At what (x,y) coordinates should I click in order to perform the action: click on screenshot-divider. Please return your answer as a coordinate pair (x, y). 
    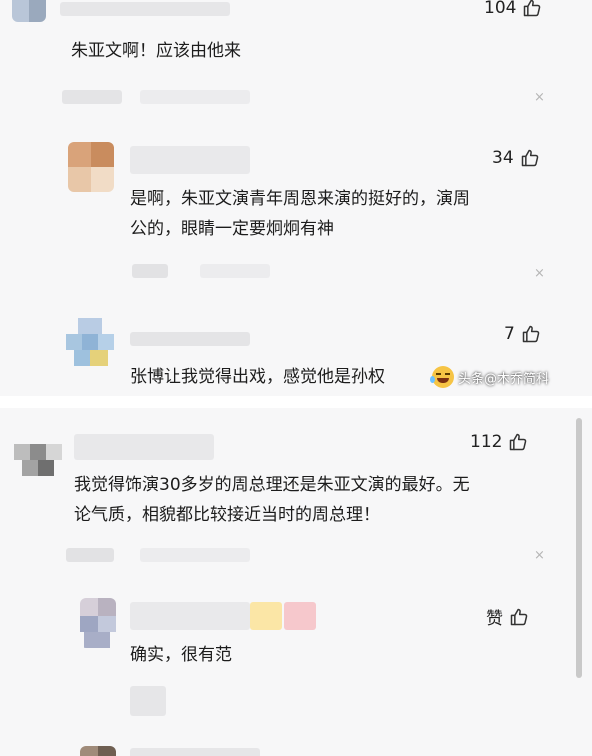
    Looking at the image, I should click on (296, 402).